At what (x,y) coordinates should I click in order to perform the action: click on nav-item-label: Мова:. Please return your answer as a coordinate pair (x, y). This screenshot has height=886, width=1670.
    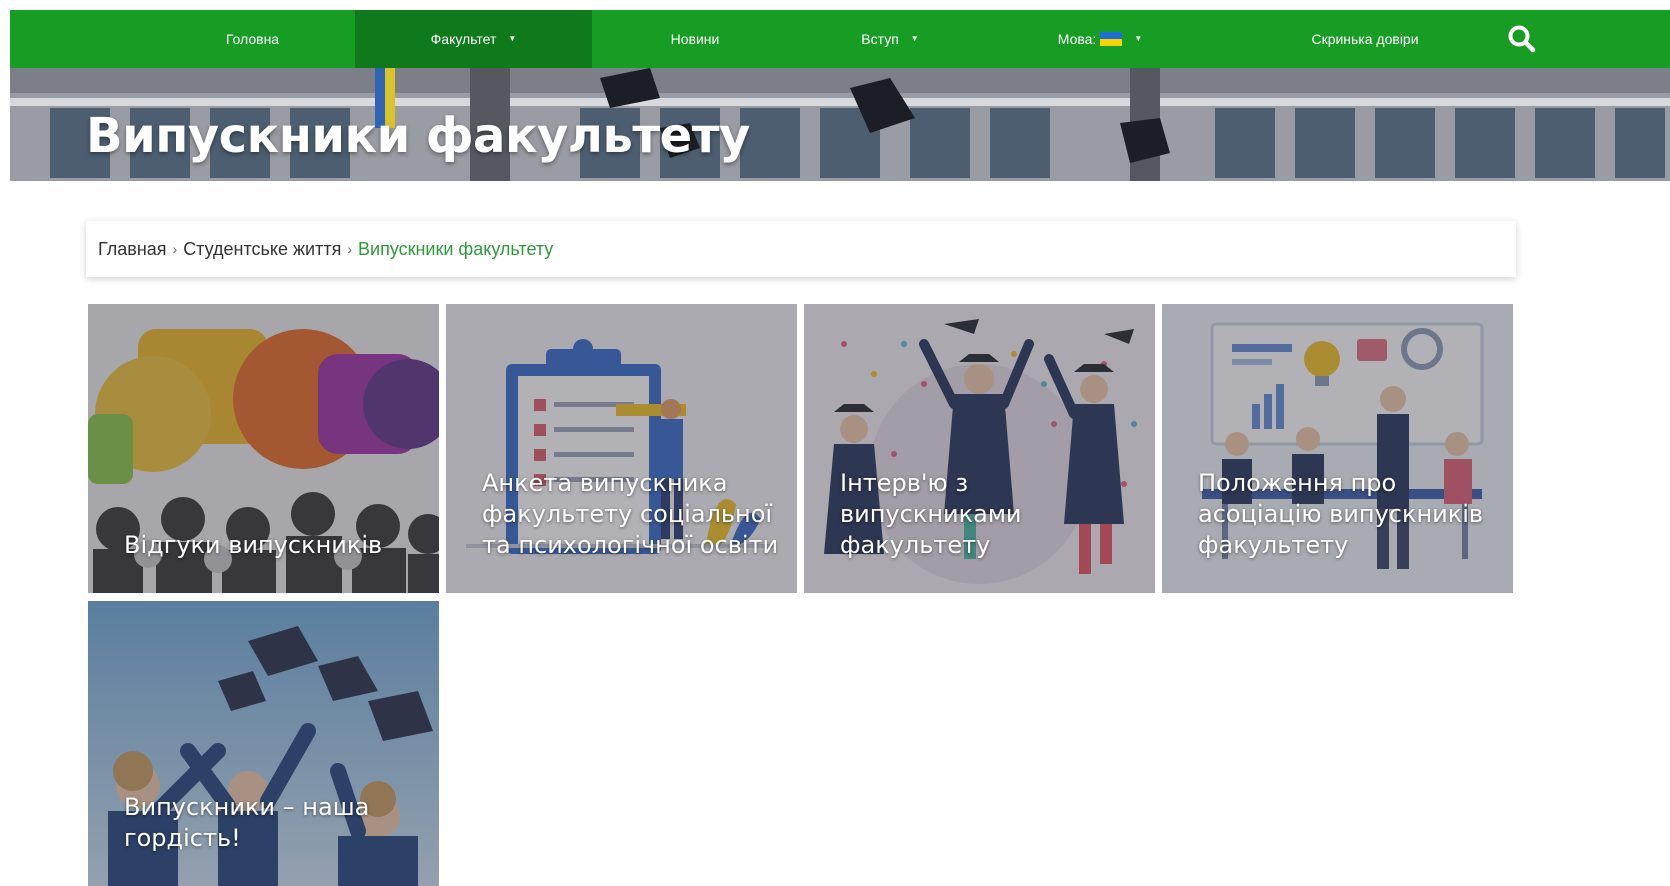
    Looking at the image, I should click on (1077, 39).